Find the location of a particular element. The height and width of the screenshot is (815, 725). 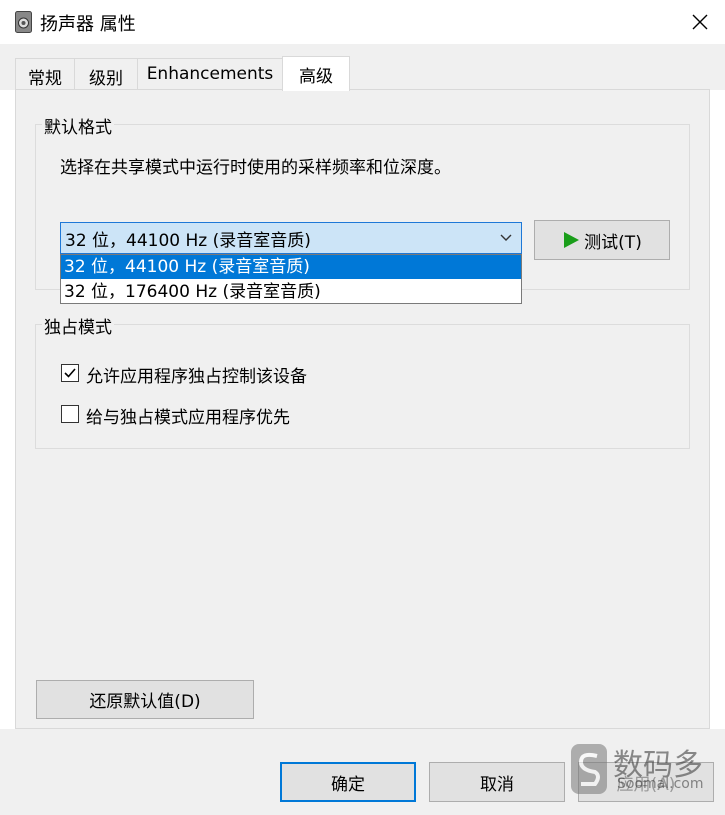

allow-exclusive-checkbox is located at coordinates (70, 373).